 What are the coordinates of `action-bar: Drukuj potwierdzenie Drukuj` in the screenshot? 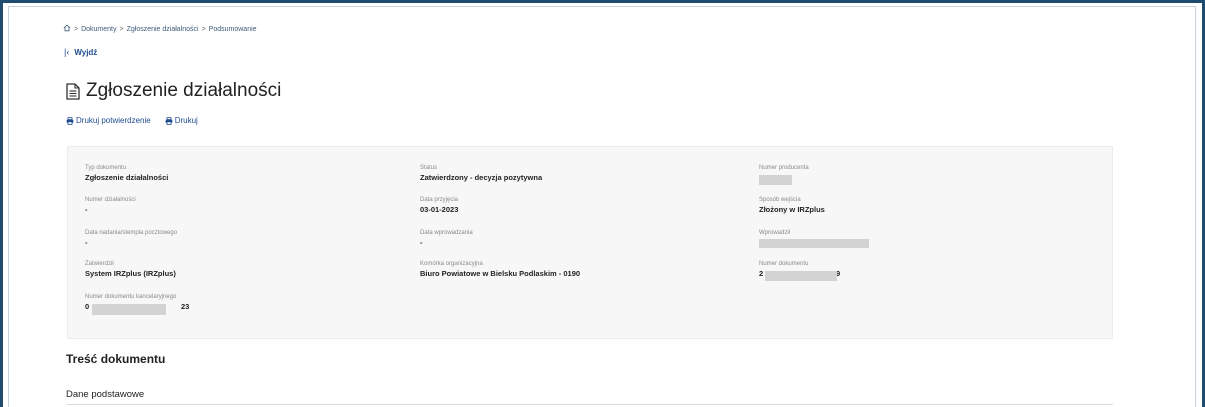 It's located at (132, 120).